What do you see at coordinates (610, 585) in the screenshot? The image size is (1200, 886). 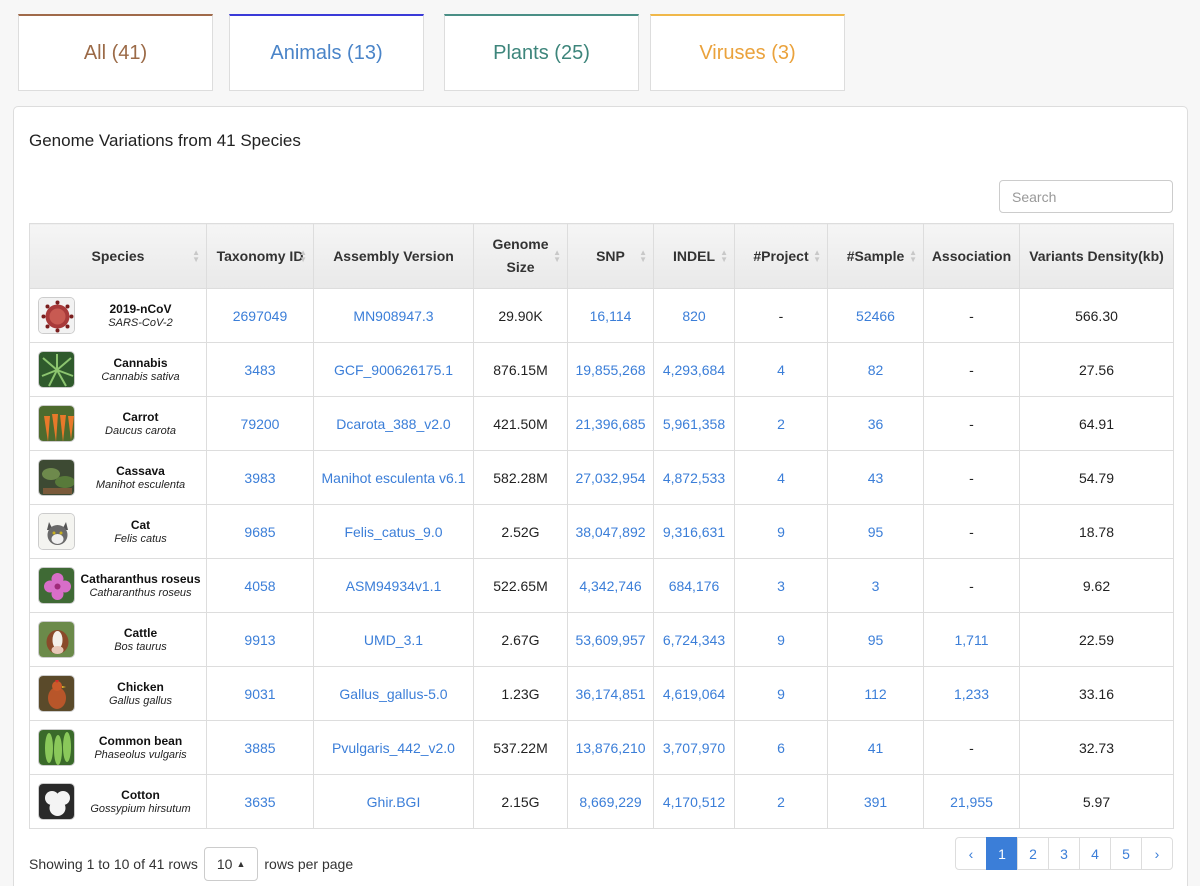 I see `snp-link: 4,342,746` at bounding box center [610, 585].